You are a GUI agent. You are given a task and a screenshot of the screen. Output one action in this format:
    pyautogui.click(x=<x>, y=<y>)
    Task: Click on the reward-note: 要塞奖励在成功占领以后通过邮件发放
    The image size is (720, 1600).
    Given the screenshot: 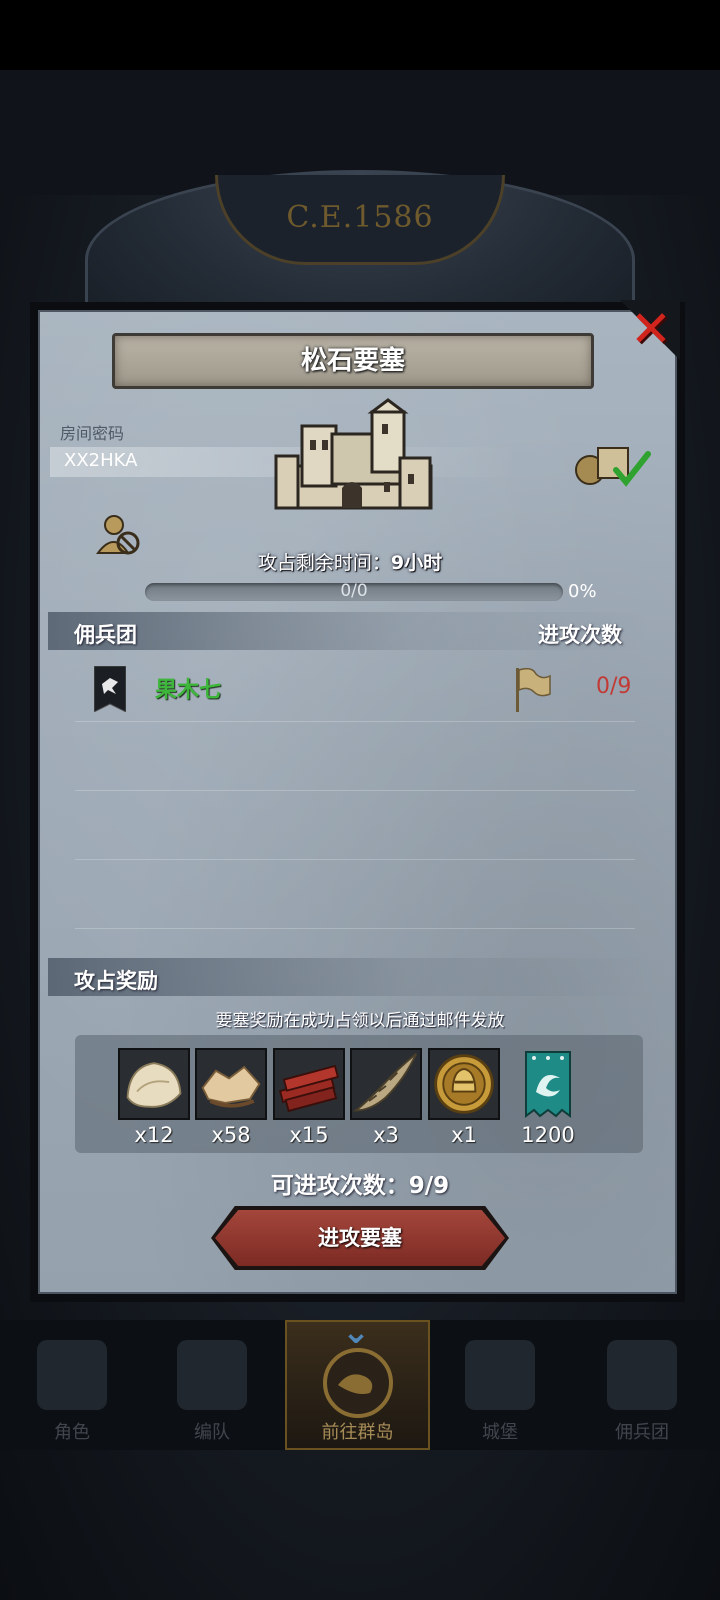 What is the action you would take?
    pyautogui.click(x=360, y=1021)
    